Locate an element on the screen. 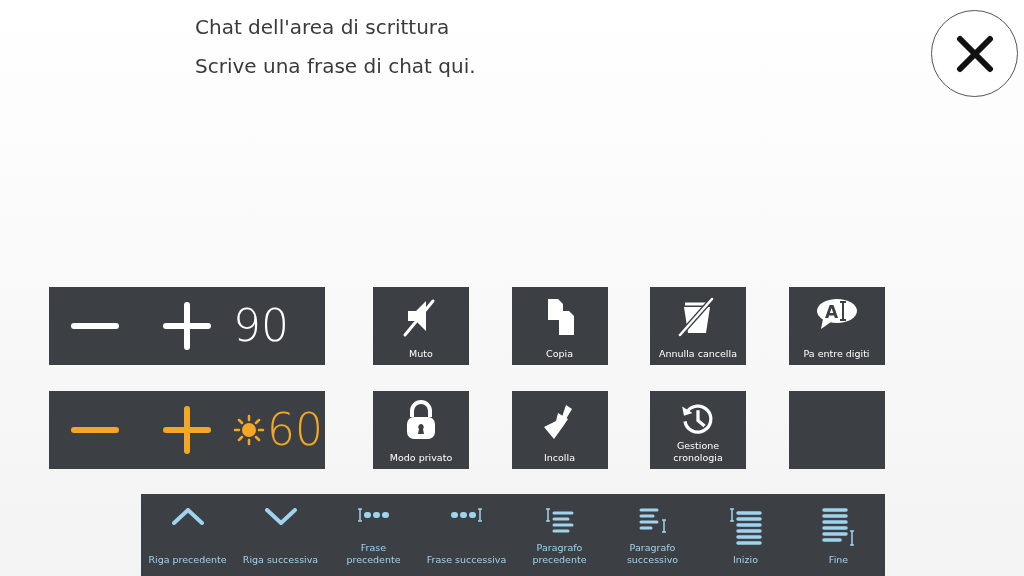 This screenshot has width=1024, height=576. tile-button: Incolla is located at coordinates (559, 430).